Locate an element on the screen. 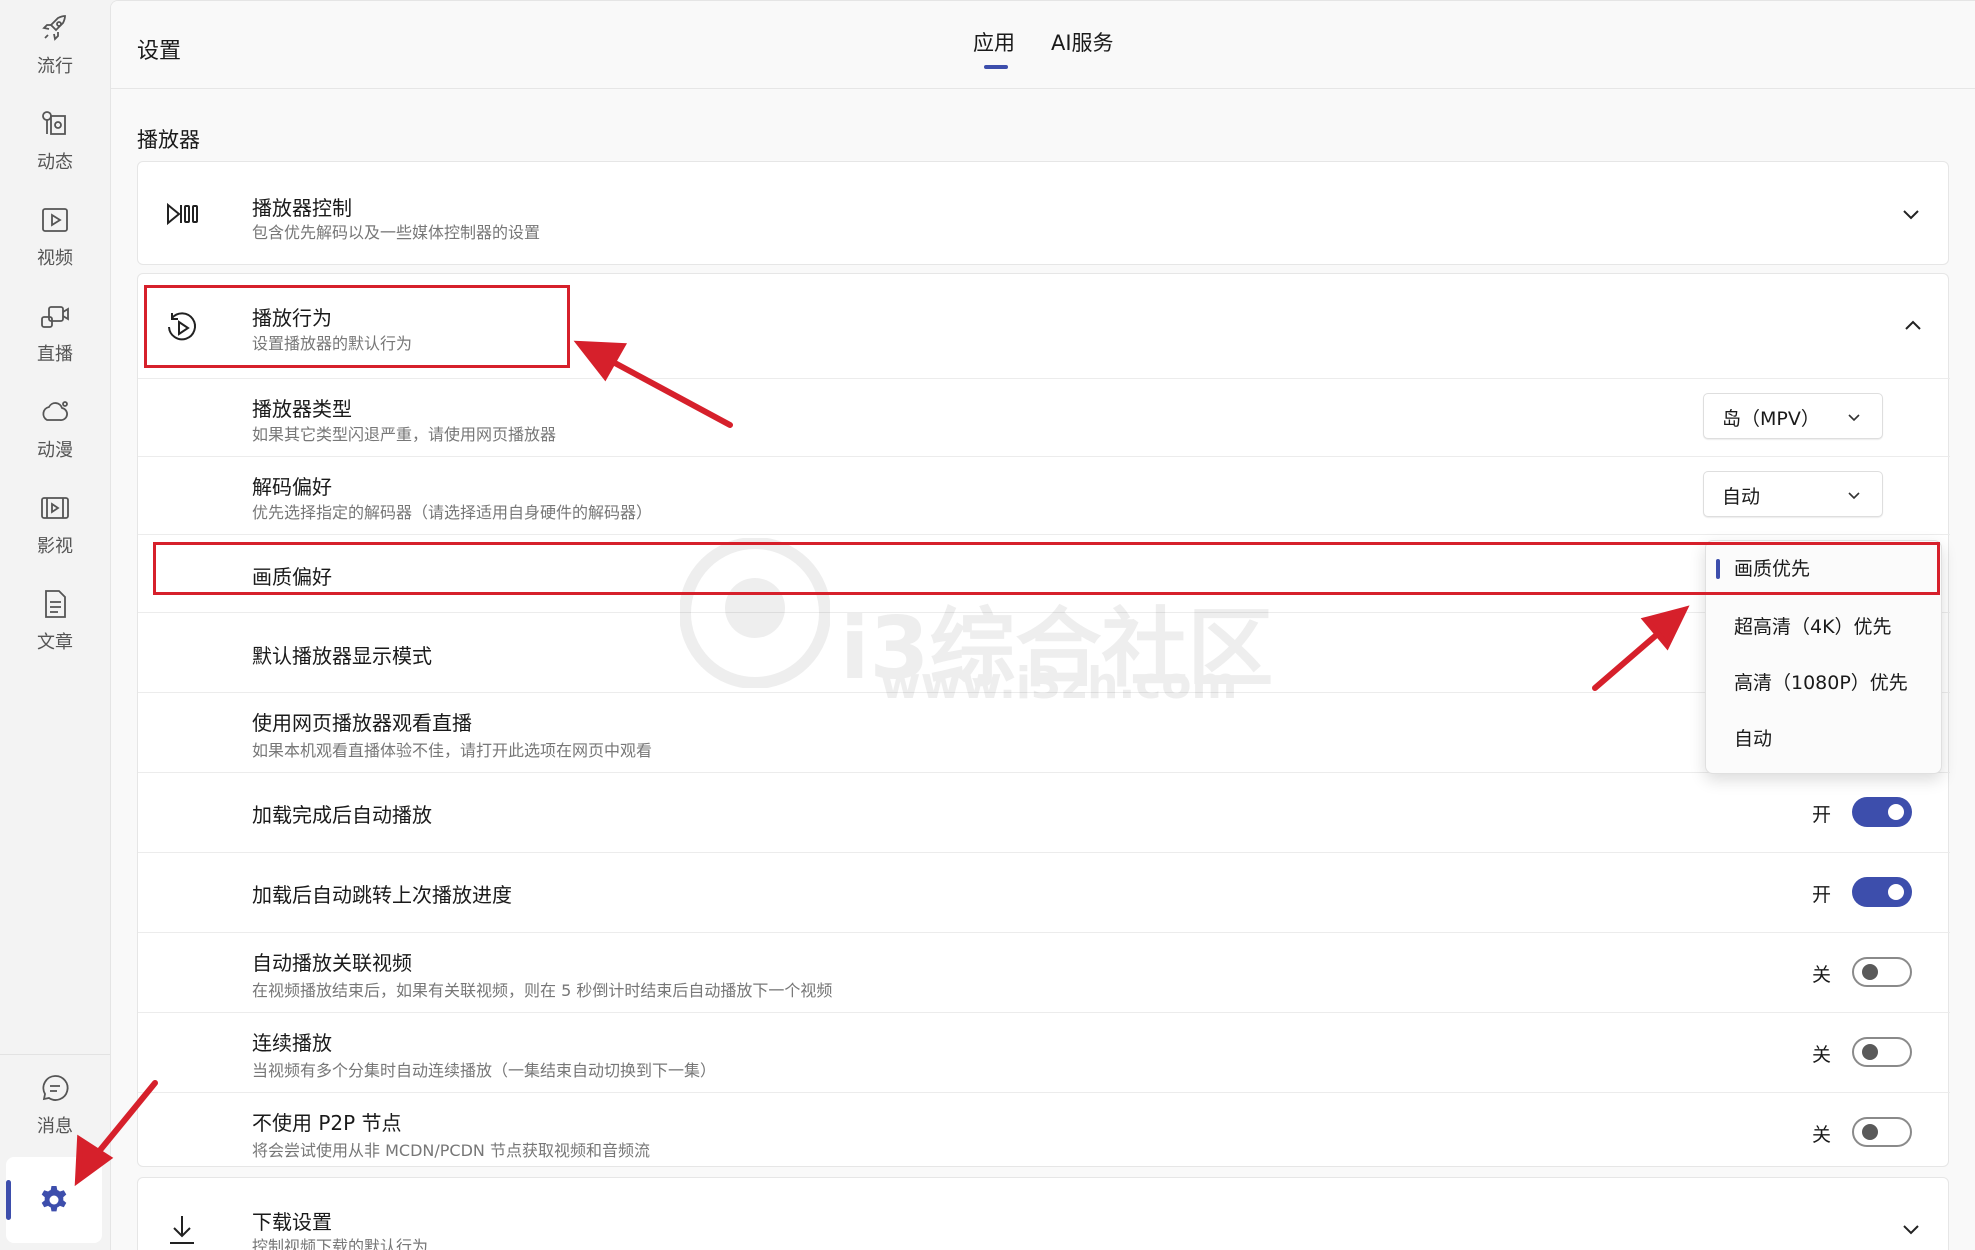  resume-toggle is located at coordinates (1882, 892).